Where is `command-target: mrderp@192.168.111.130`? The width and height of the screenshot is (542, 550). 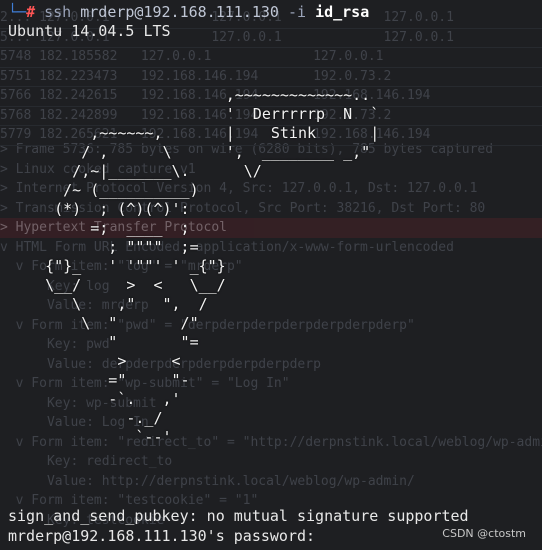
command-target: mrderp@192.168.111.130 is located at coordinates (179, 12).